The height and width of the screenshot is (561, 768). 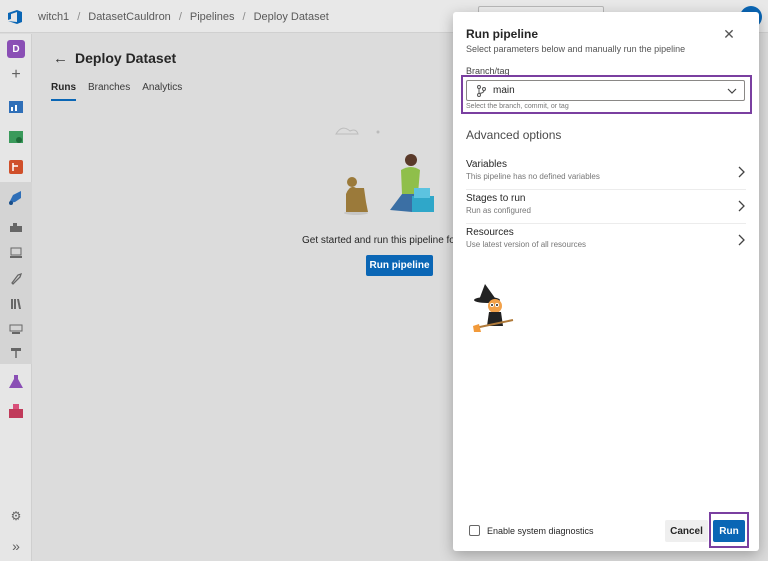 I want to click on chevron-down-icon, so click(x=732, y=91).